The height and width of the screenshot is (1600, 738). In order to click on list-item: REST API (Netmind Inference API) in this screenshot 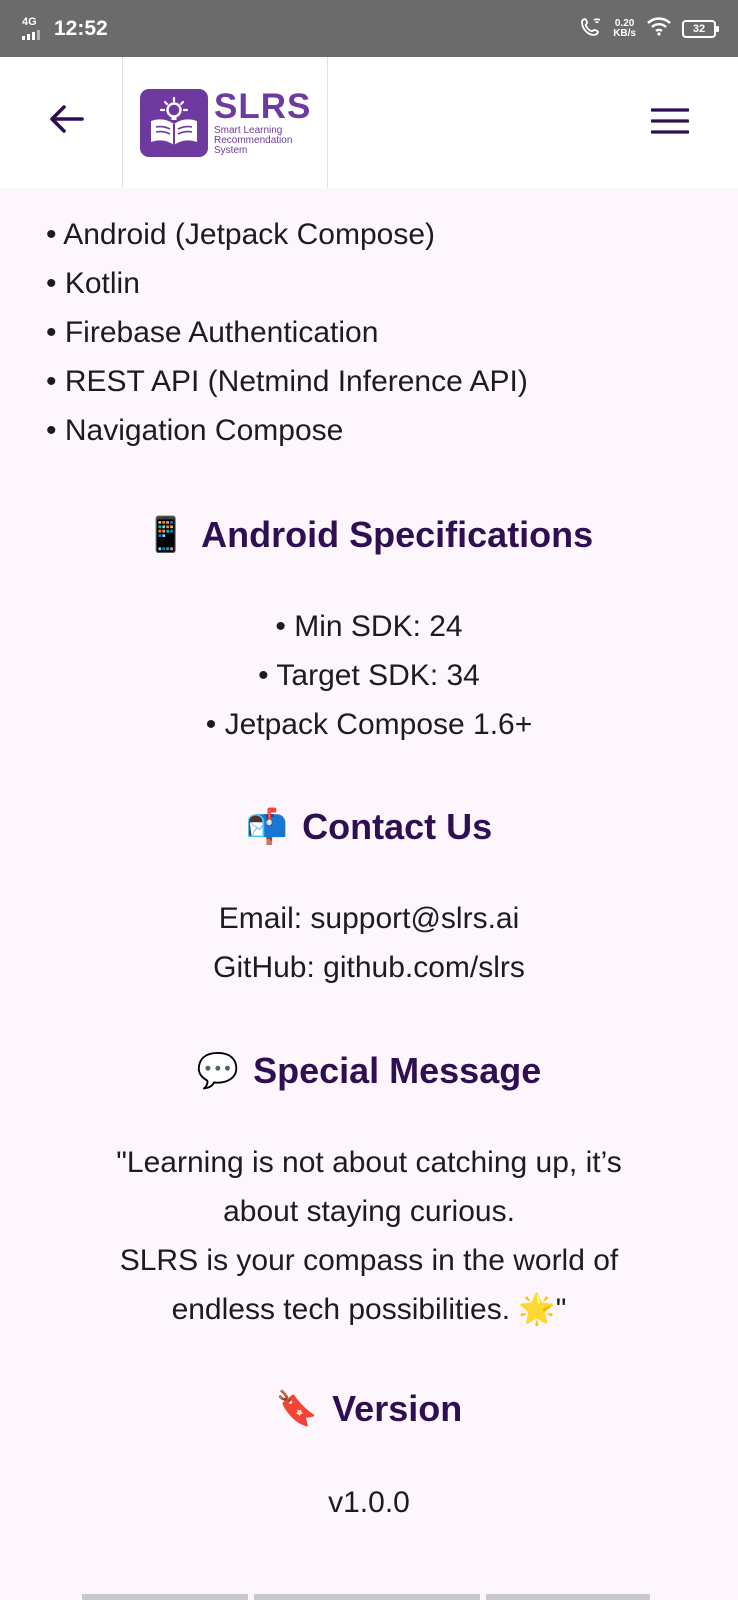, I will do `click(287, 381)`.